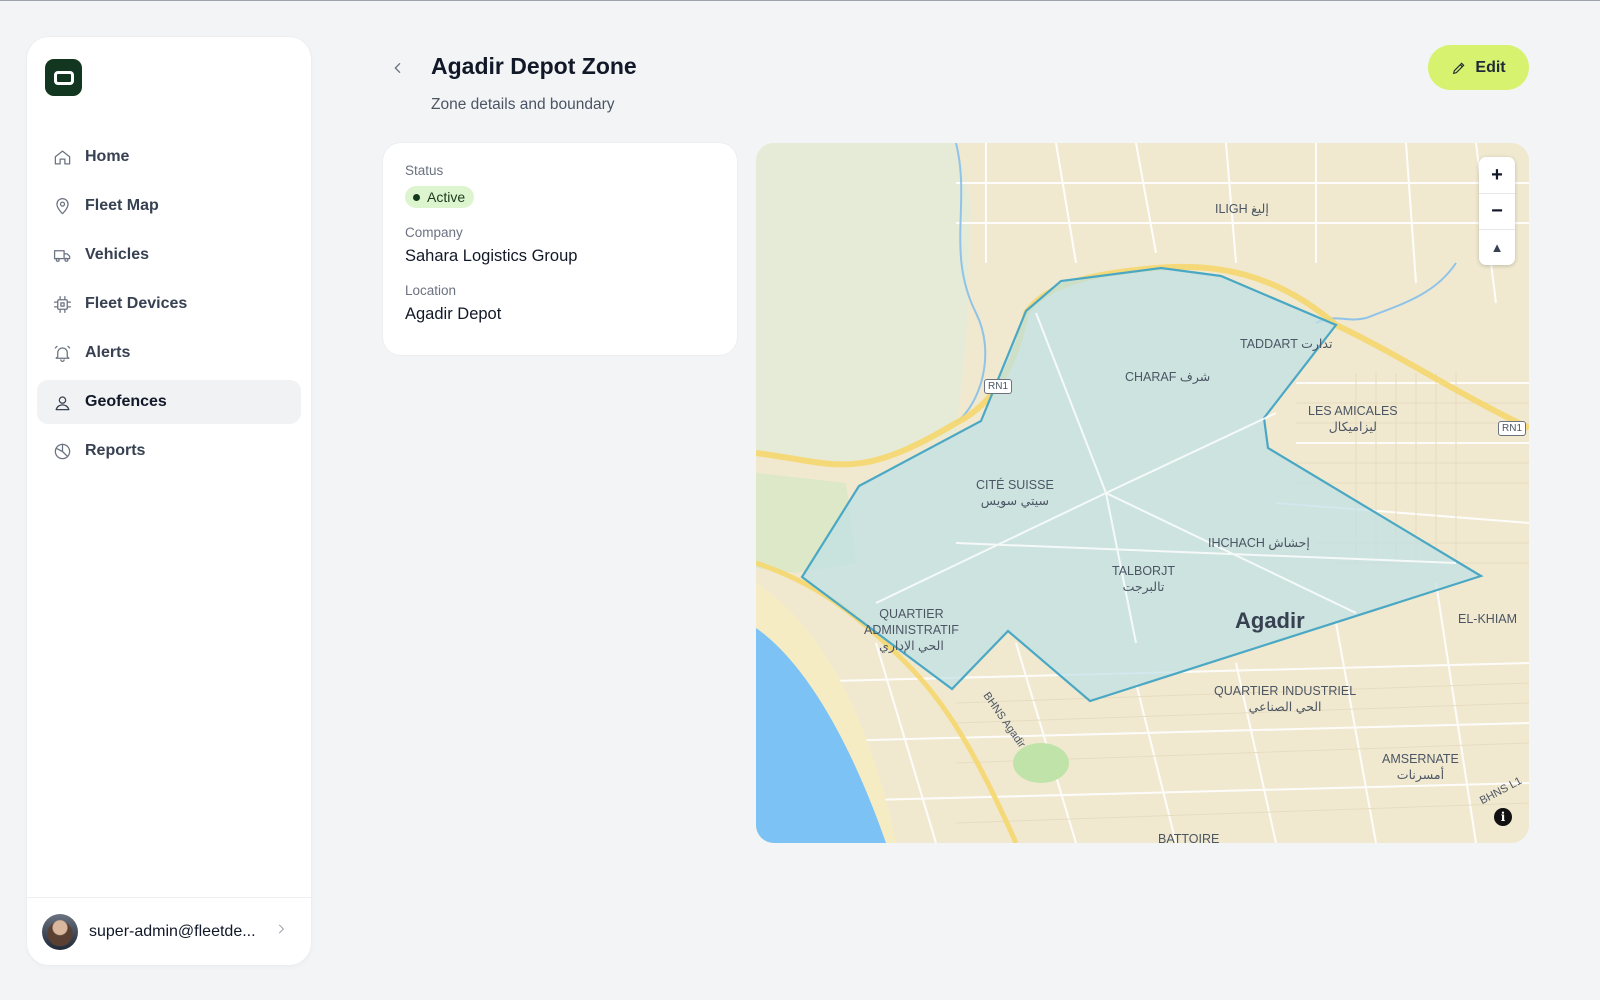 Image resolution: width=1600 pixels, height=1000 pixels. What do you see at coordinates (108, 352) in the screenshot?
I see `sidebar-item-label: Alerts` at bounding box center [108, 352].